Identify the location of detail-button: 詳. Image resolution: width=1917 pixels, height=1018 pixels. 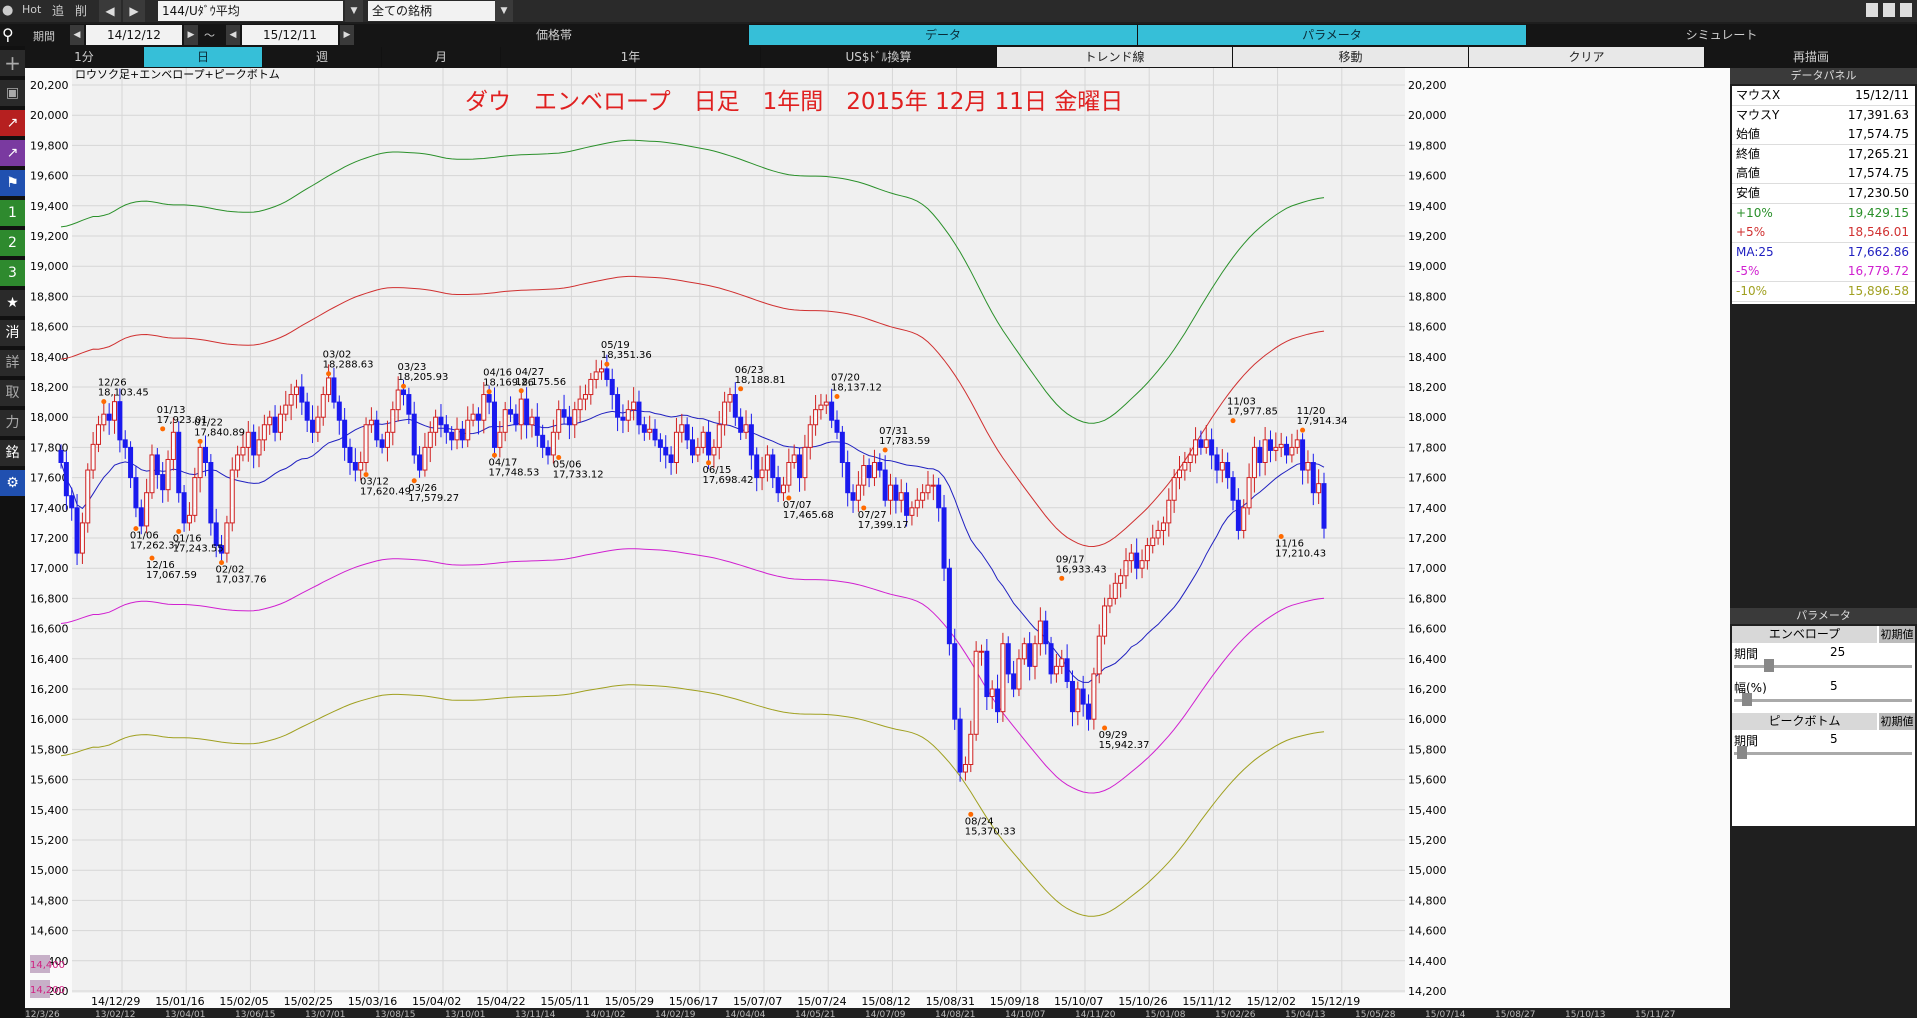
(12, 363).